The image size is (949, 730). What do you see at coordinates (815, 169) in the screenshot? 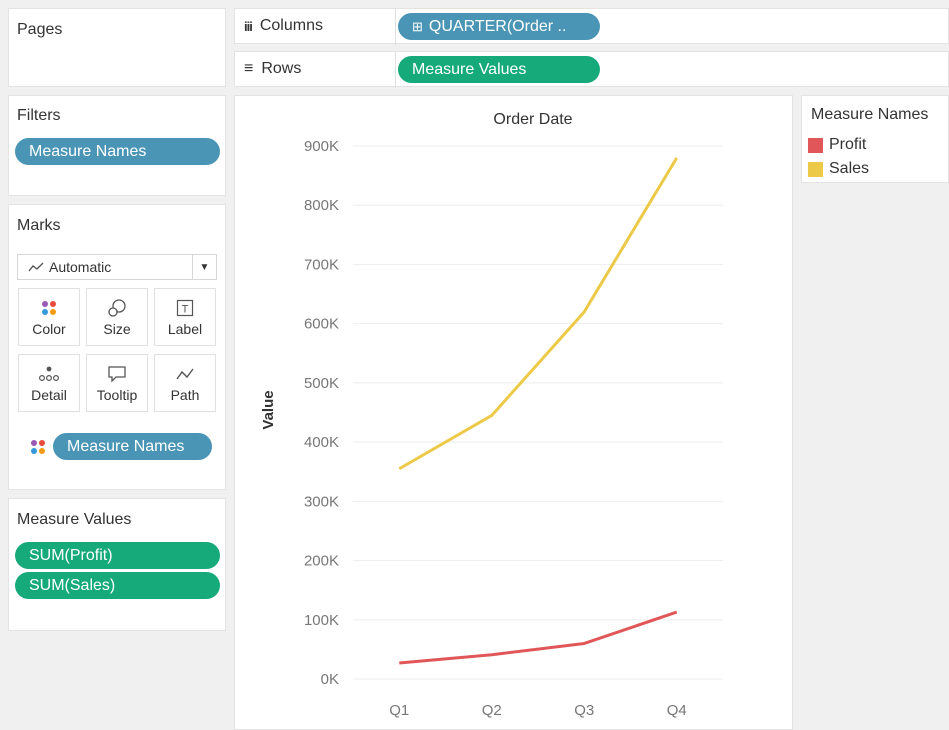
I see `legend-swatch-sales` at bounding box center [815, 169].